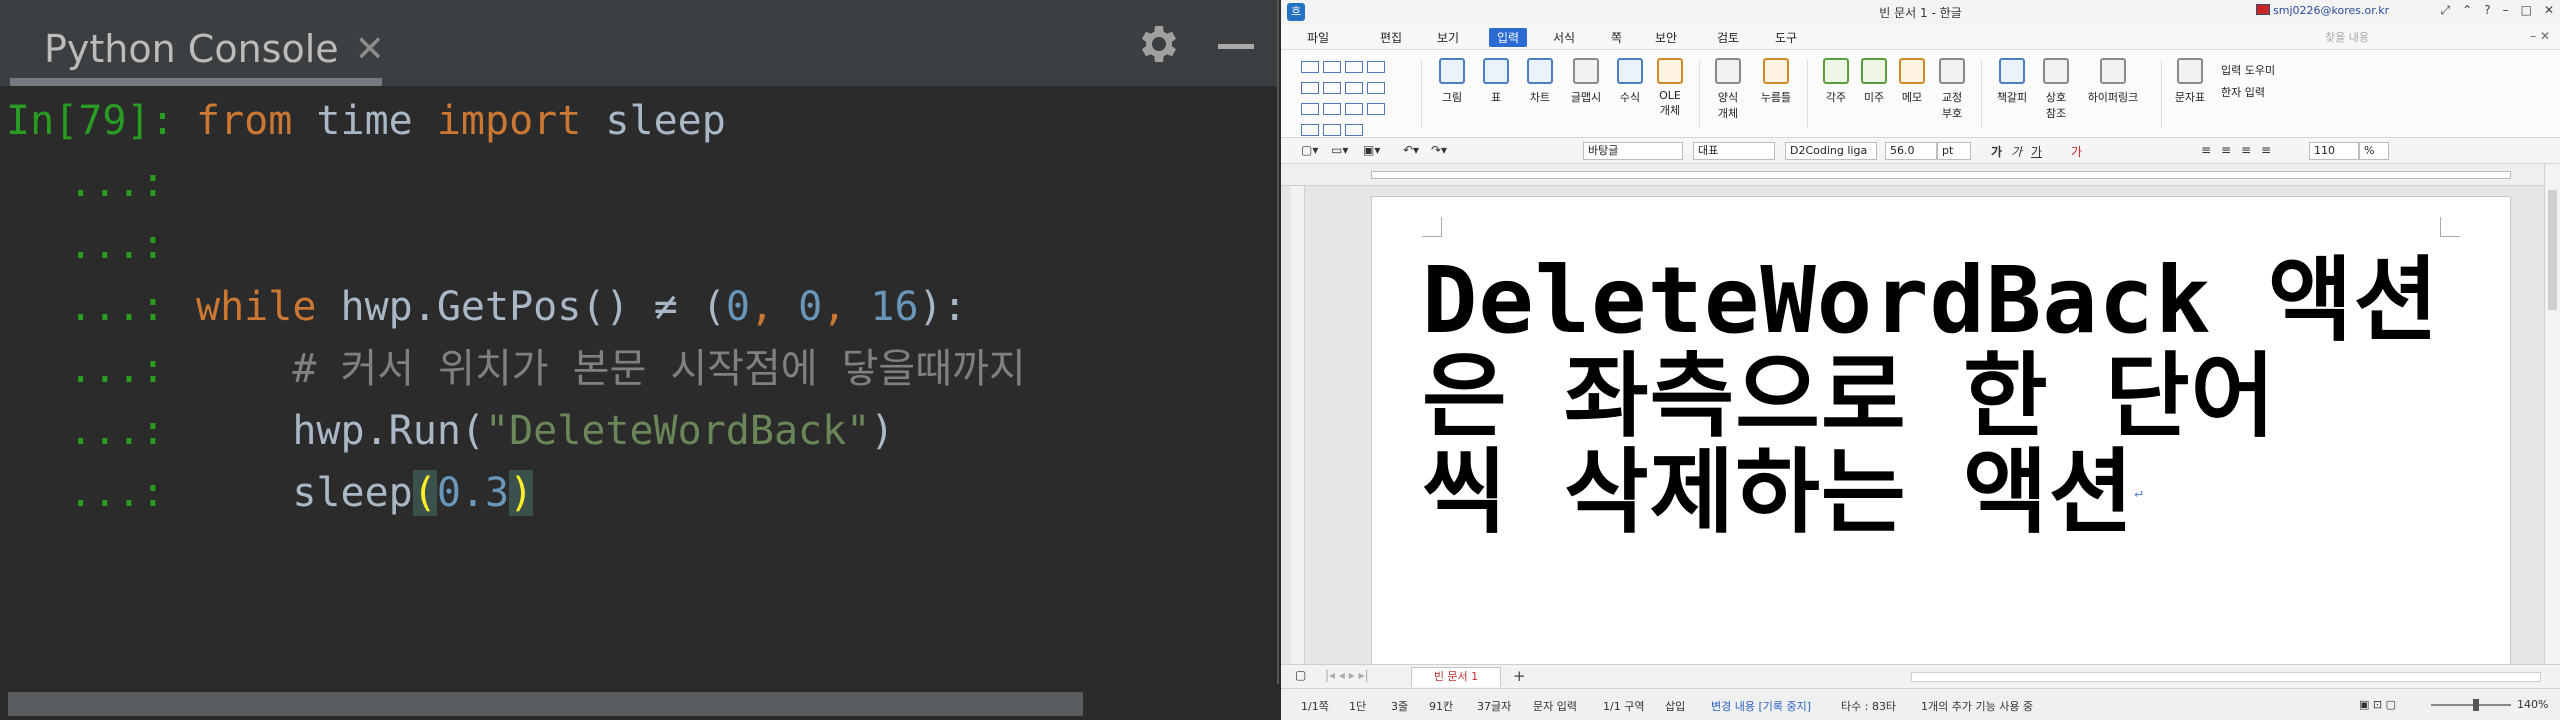 The width and height of the screenshot is (2560, 720). What do you see at coordinates (2552, 414) in the screenshot?
I see `vertical-scrollbar` at bounding box center [2552, 414].